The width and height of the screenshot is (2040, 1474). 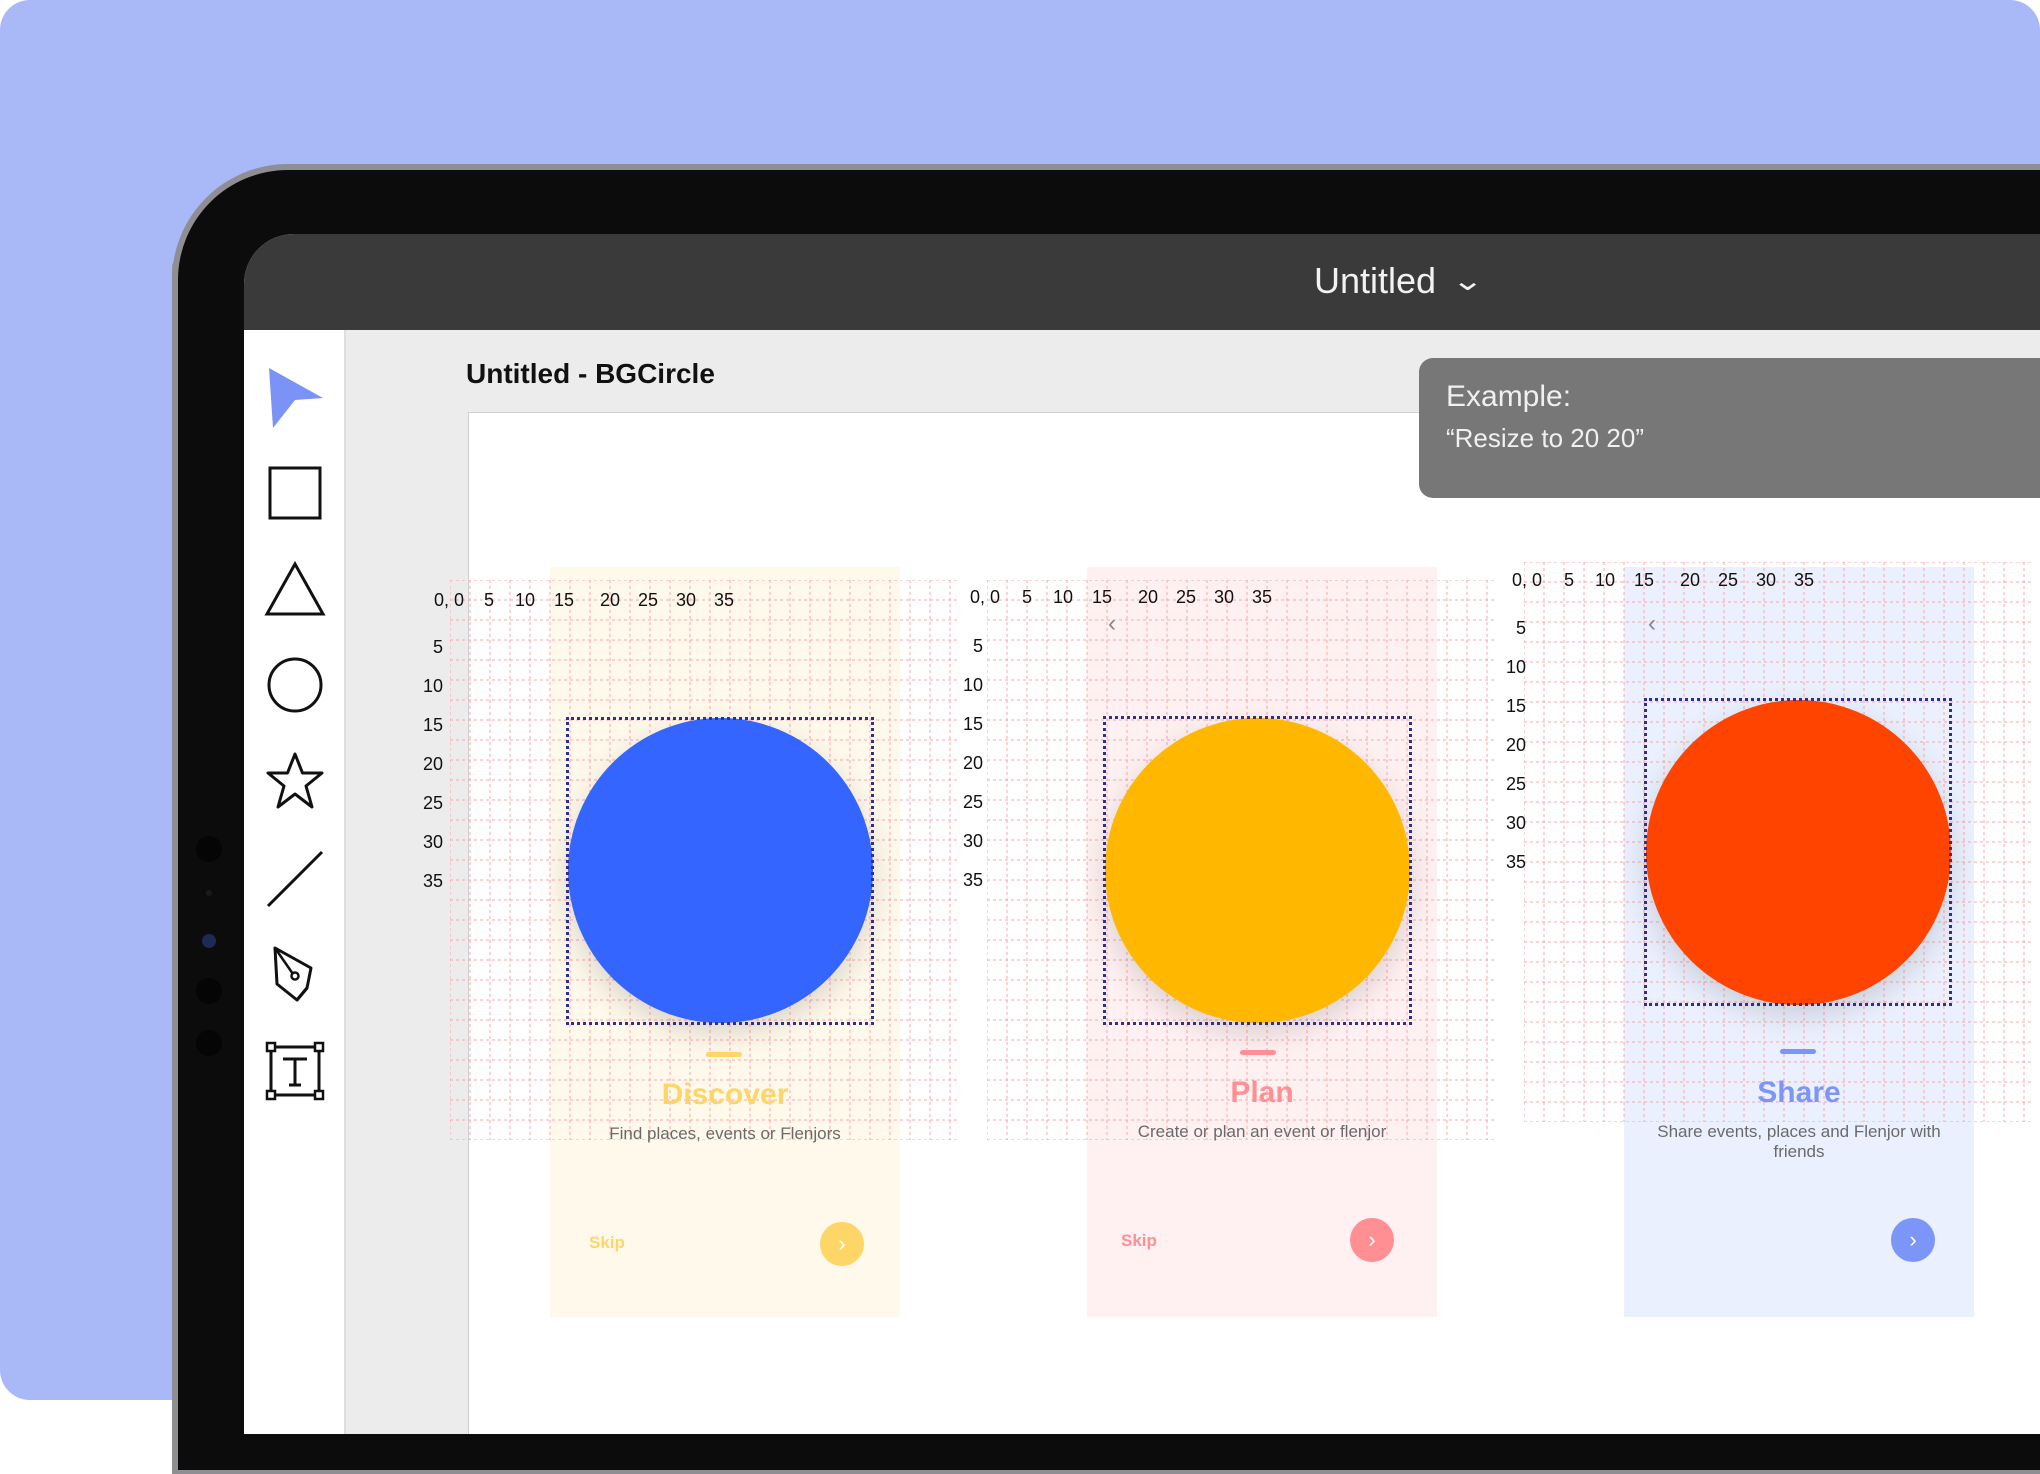 I want to click on text-icon, so click(x=295, y=1071).